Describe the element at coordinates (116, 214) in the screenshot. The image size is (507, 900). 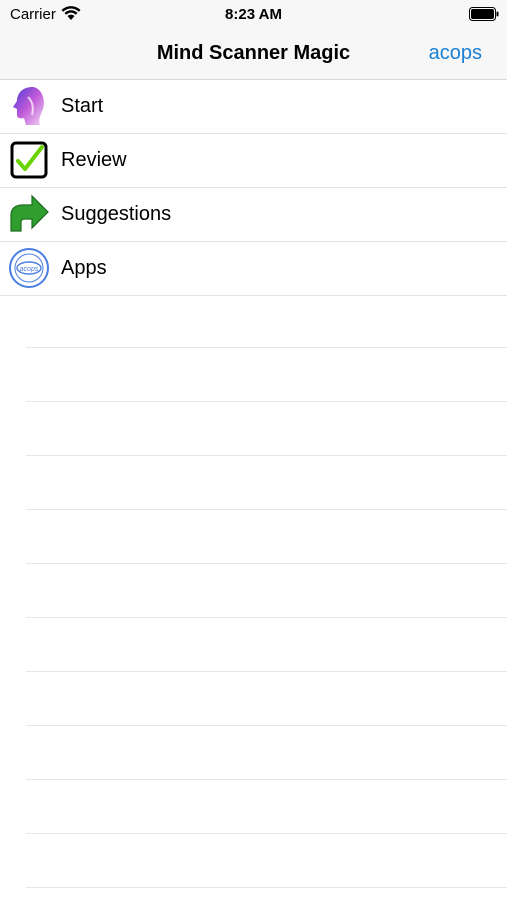
I see `menu-item-label: Suggestions` at that location.